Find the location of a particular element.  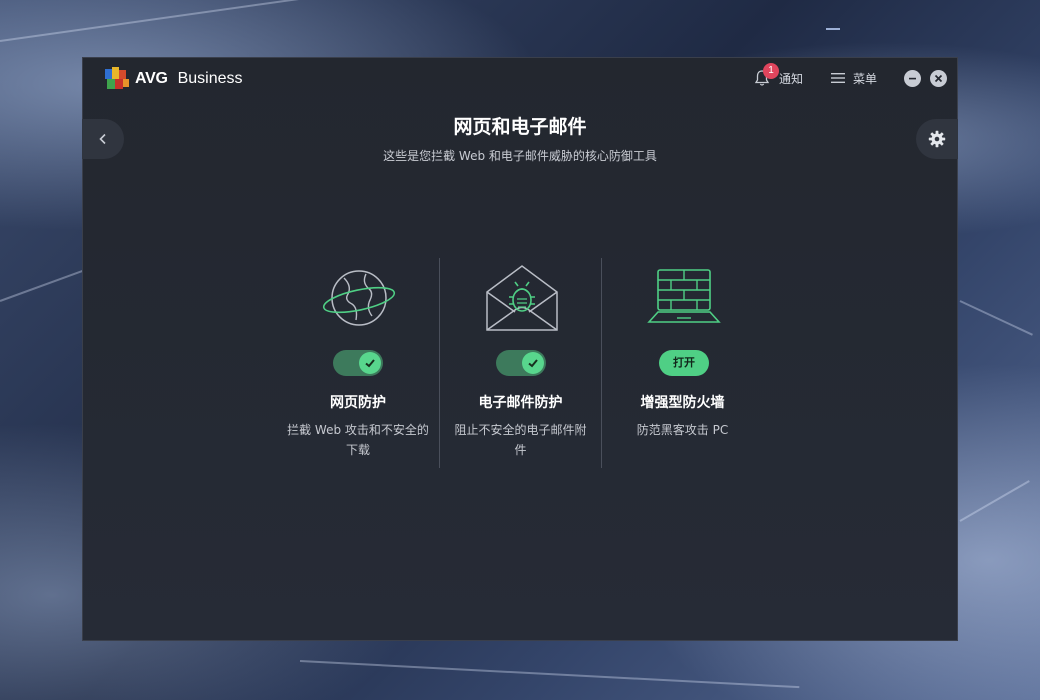

envelope-bug-icon is located at coordinates (522, 298).